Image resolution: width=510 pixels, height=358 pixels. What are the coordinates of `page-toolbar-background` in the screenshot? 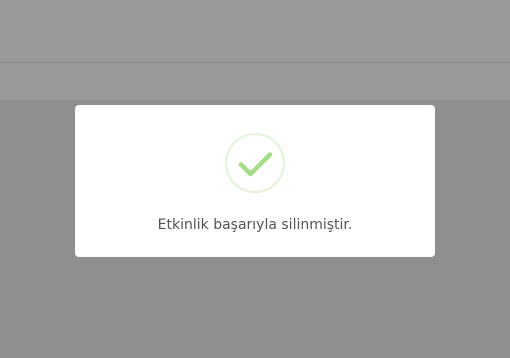 It's located at (255, 81).